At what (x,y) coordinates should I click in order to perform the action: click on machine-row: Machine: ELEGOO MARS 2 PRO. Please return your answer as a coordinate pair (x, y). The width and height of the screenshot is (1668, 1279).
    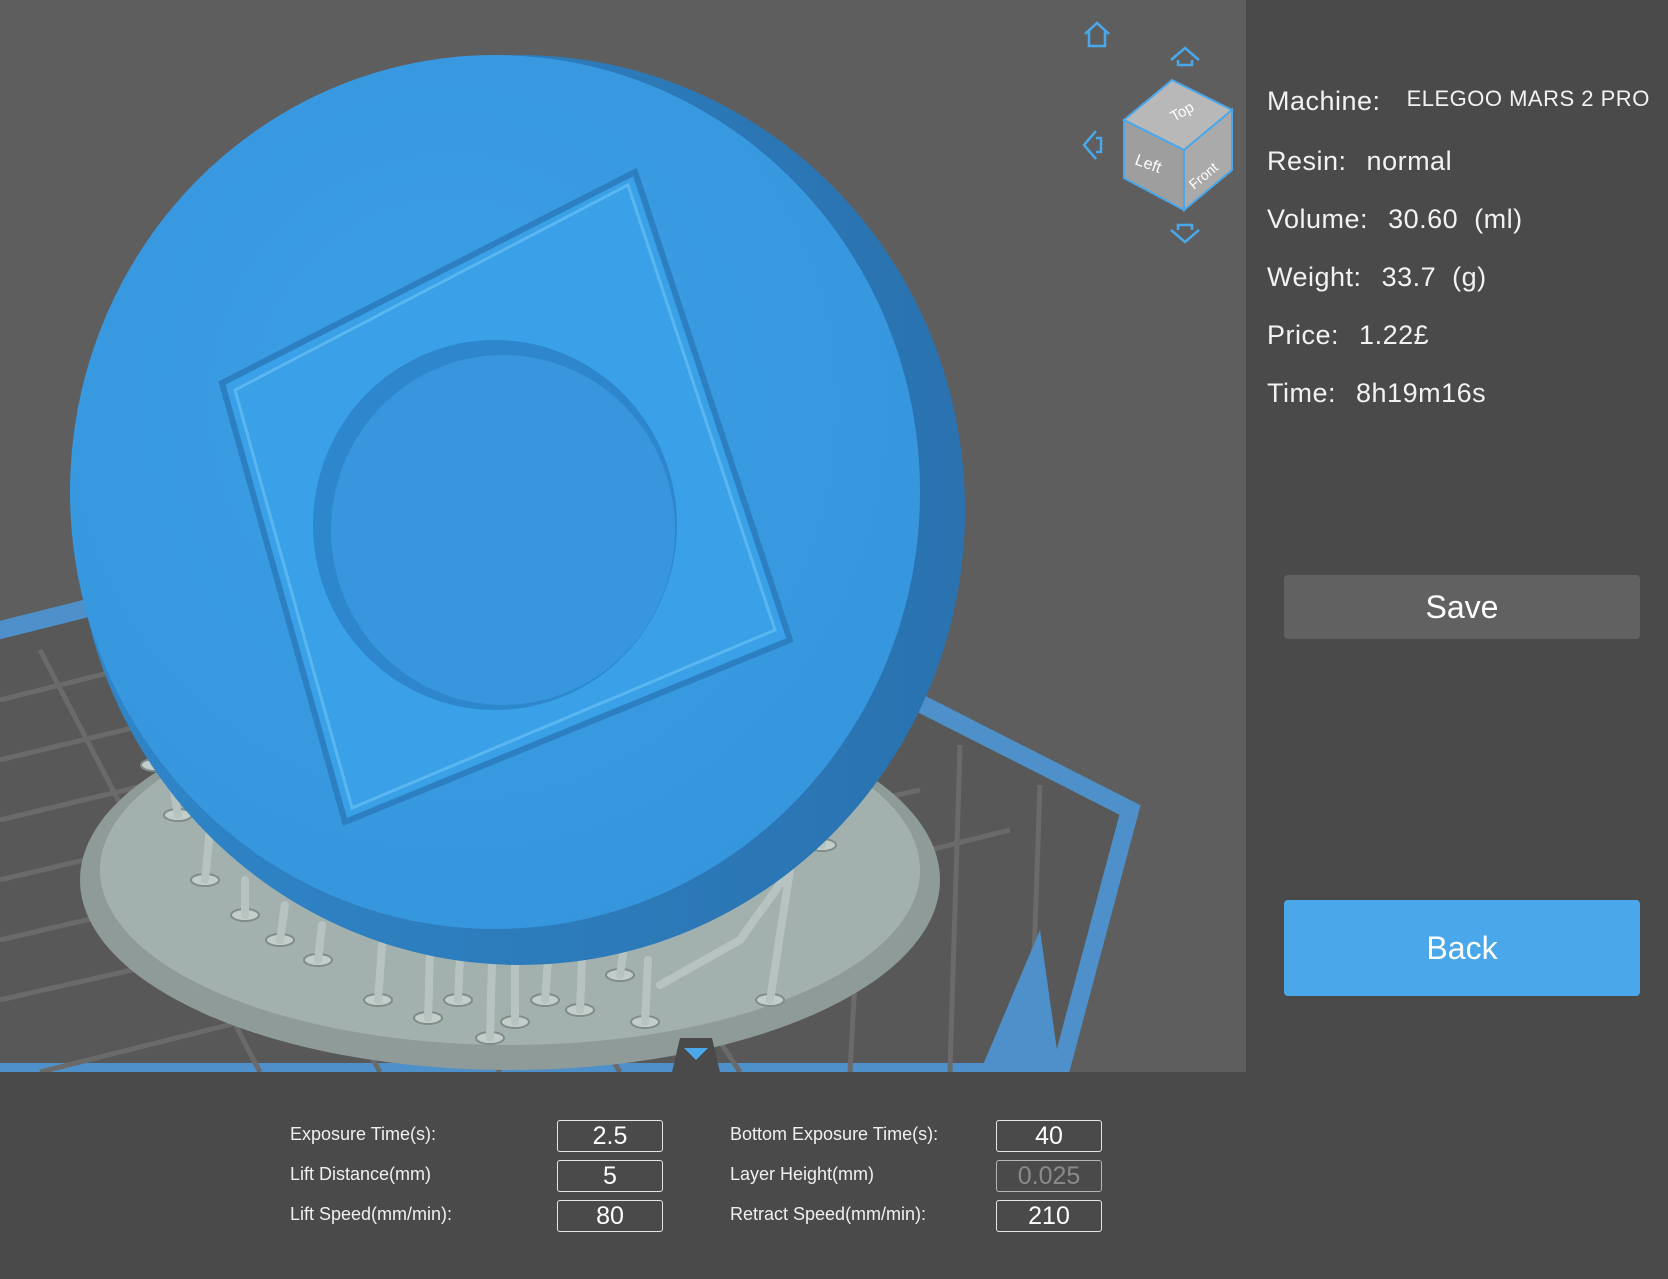
    Looking at the image, I should click on (1458, 101).